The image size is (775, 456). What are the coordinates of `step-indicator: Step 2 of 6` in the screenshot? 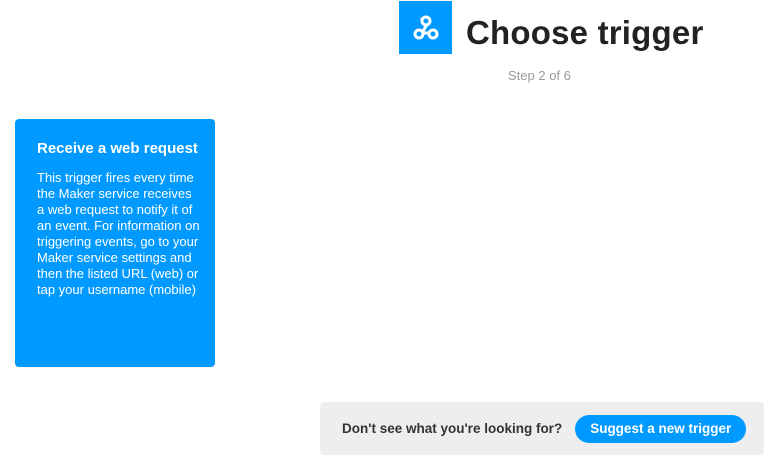 It's located at (539, 75).